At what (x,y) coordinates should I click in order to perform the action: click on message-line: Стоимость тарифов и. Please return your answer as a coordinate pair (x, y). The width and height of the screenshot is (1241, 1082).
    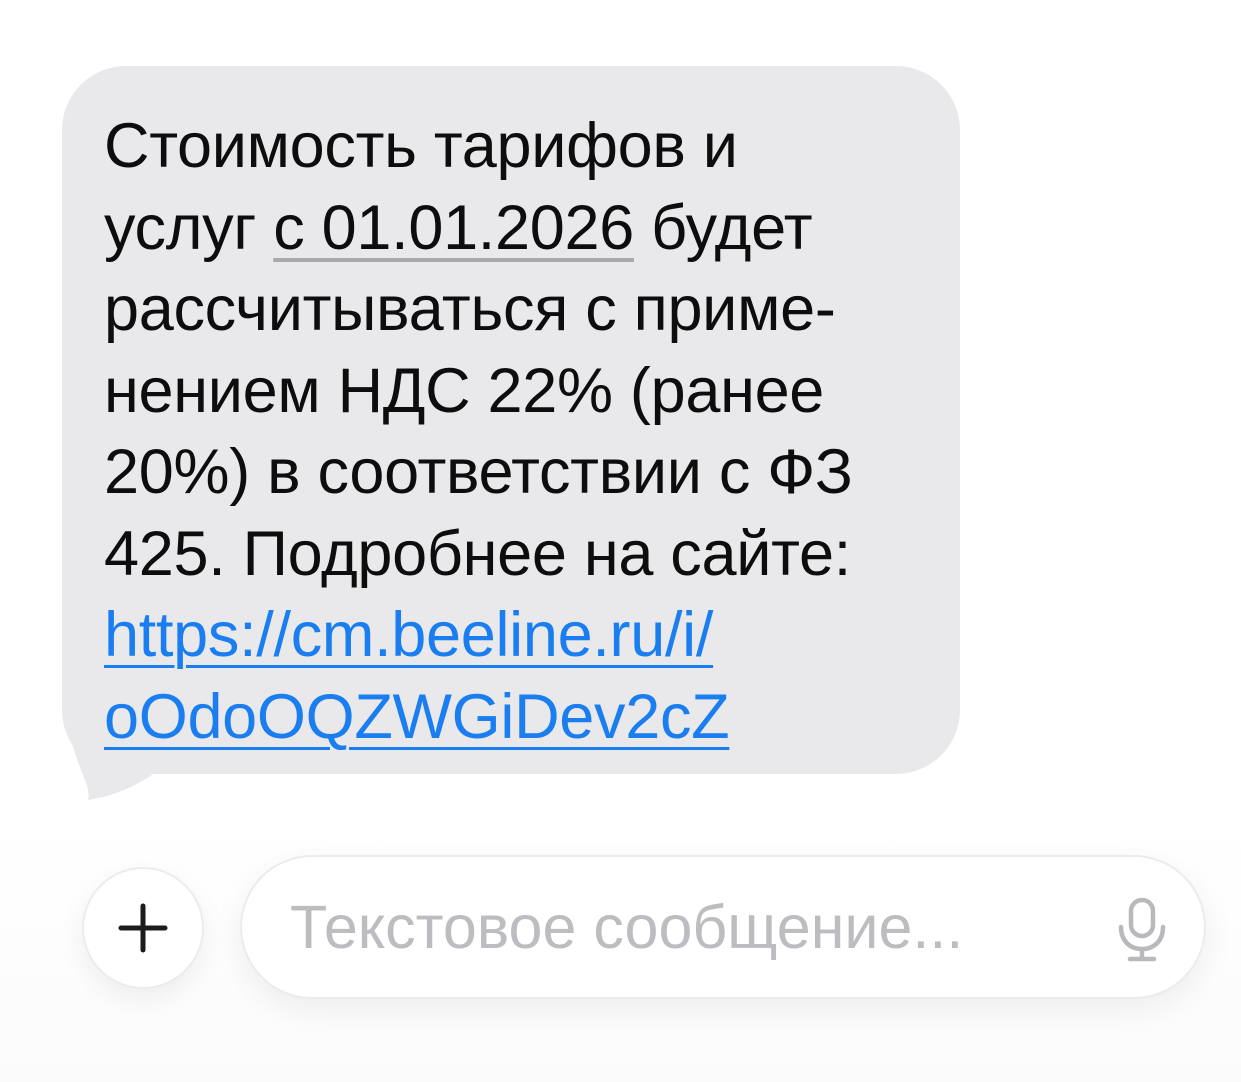
    Looking at the image, I should click on (421, 146).